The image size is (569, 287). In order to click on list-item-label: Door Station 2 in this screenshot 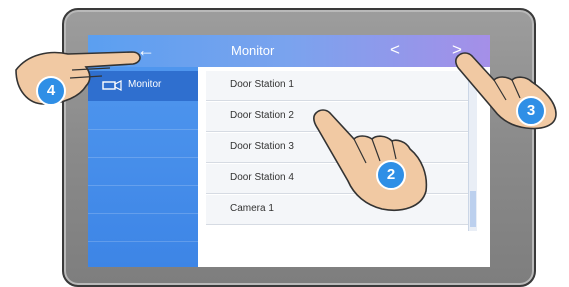, I will do `click(262, 115)`.